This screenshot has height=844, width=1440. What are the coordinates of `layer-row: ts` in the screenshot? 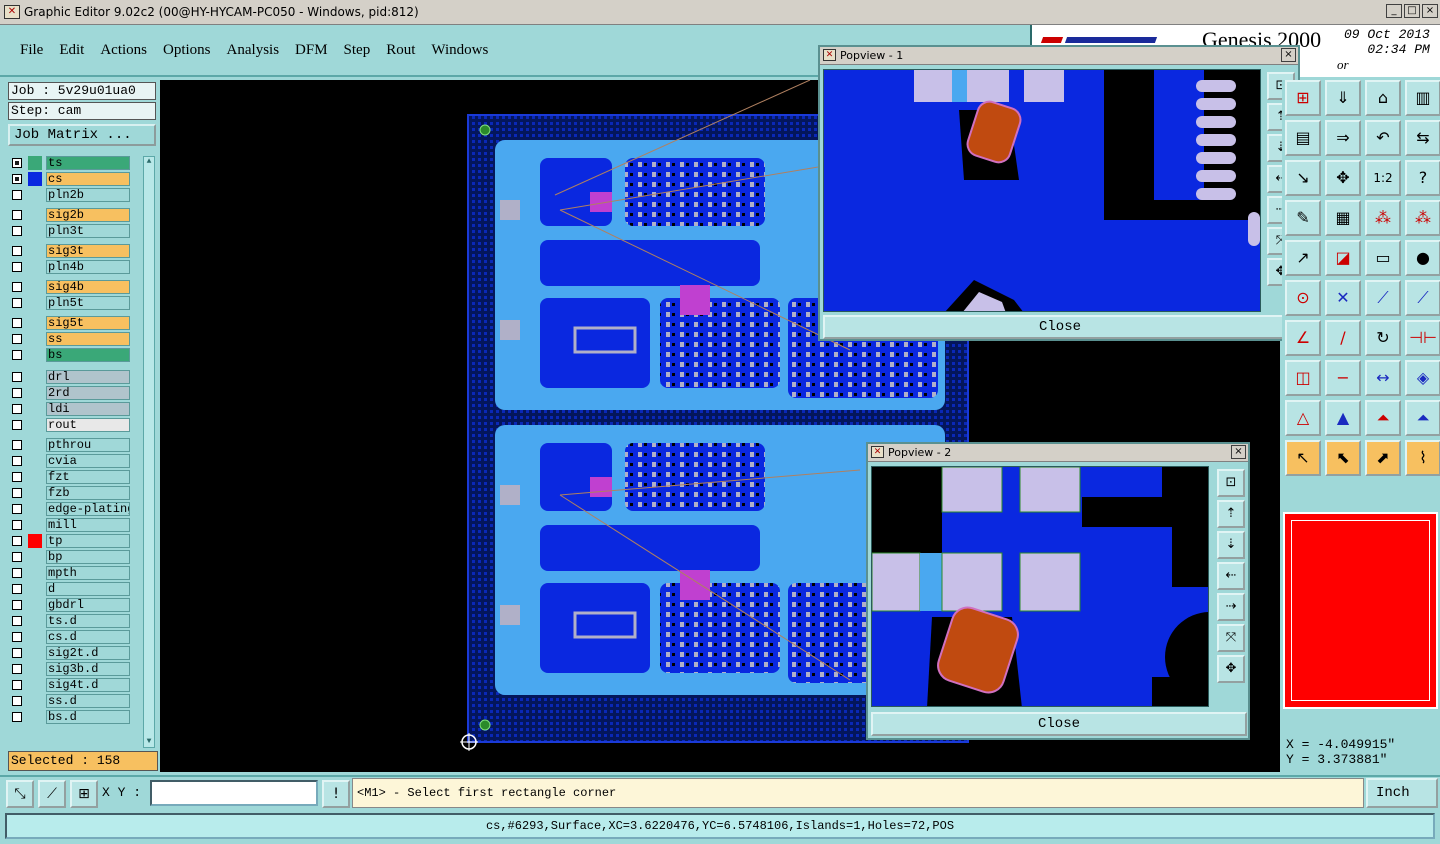 It's located at (70, 163).